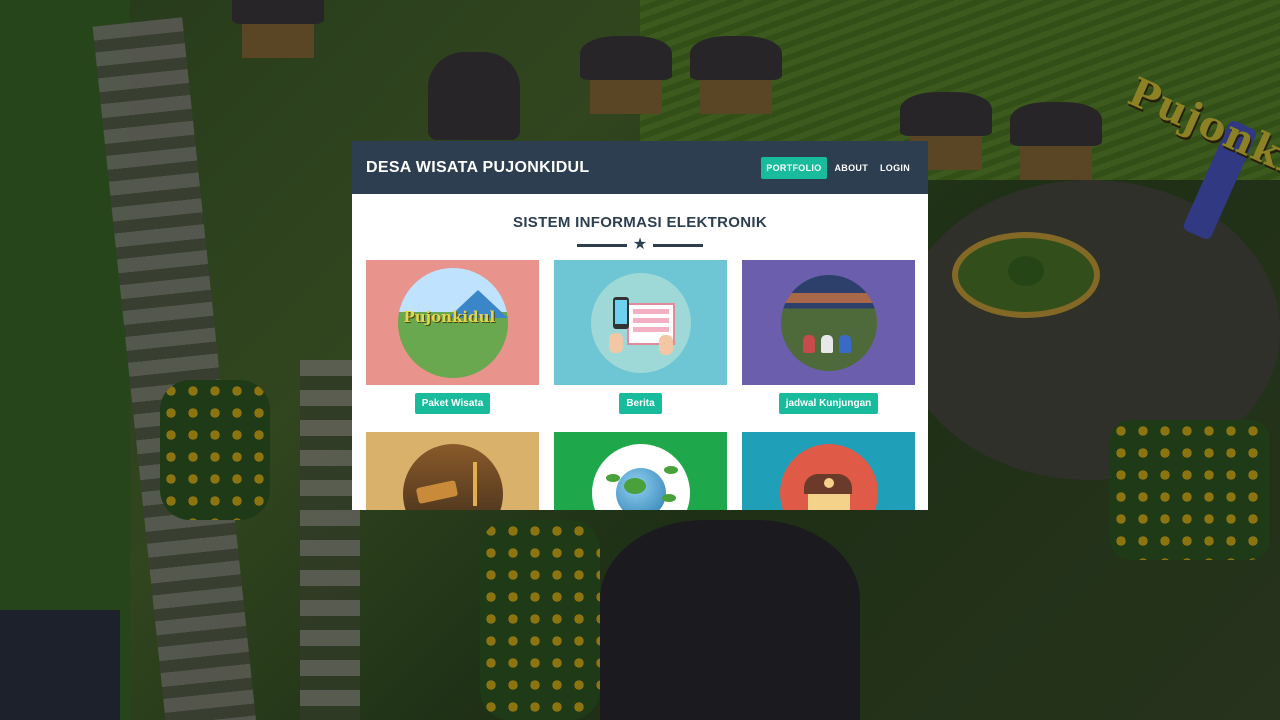 The width and height of the screenshot is (1280, 720). I want to click on berita-button: Berita, so click(640, 403).